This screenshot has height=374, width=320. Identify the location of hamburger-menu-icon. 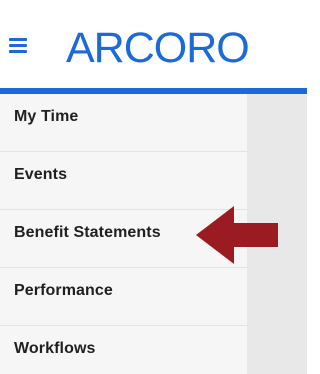
(19, 45).